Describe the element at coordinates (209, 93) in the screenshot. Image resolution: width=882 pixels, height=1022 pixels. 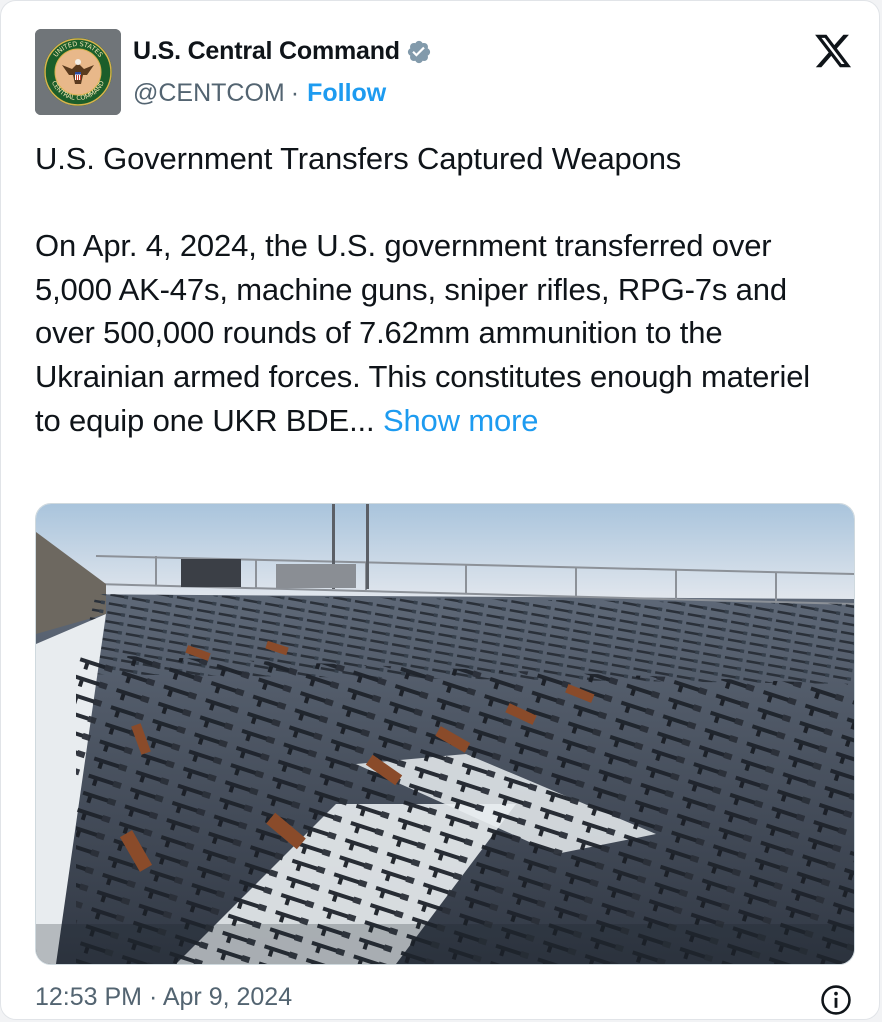
I see `author-handle: @CENTCOM` at that location.